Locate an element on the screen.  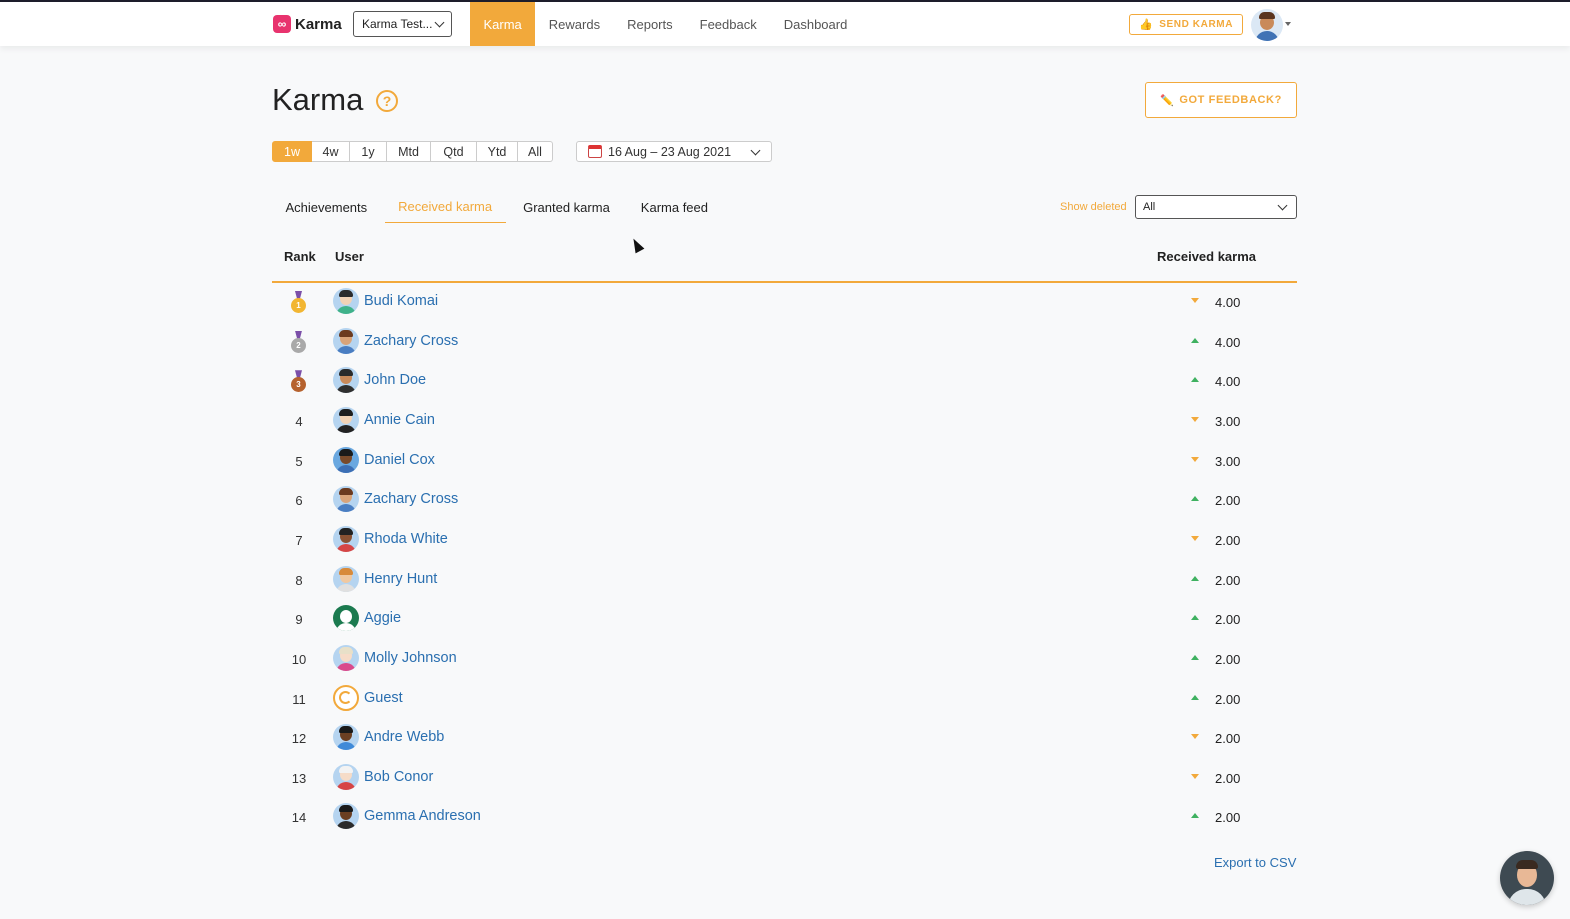
nav-link-karma: Karma is located at coordinates (503, 24).